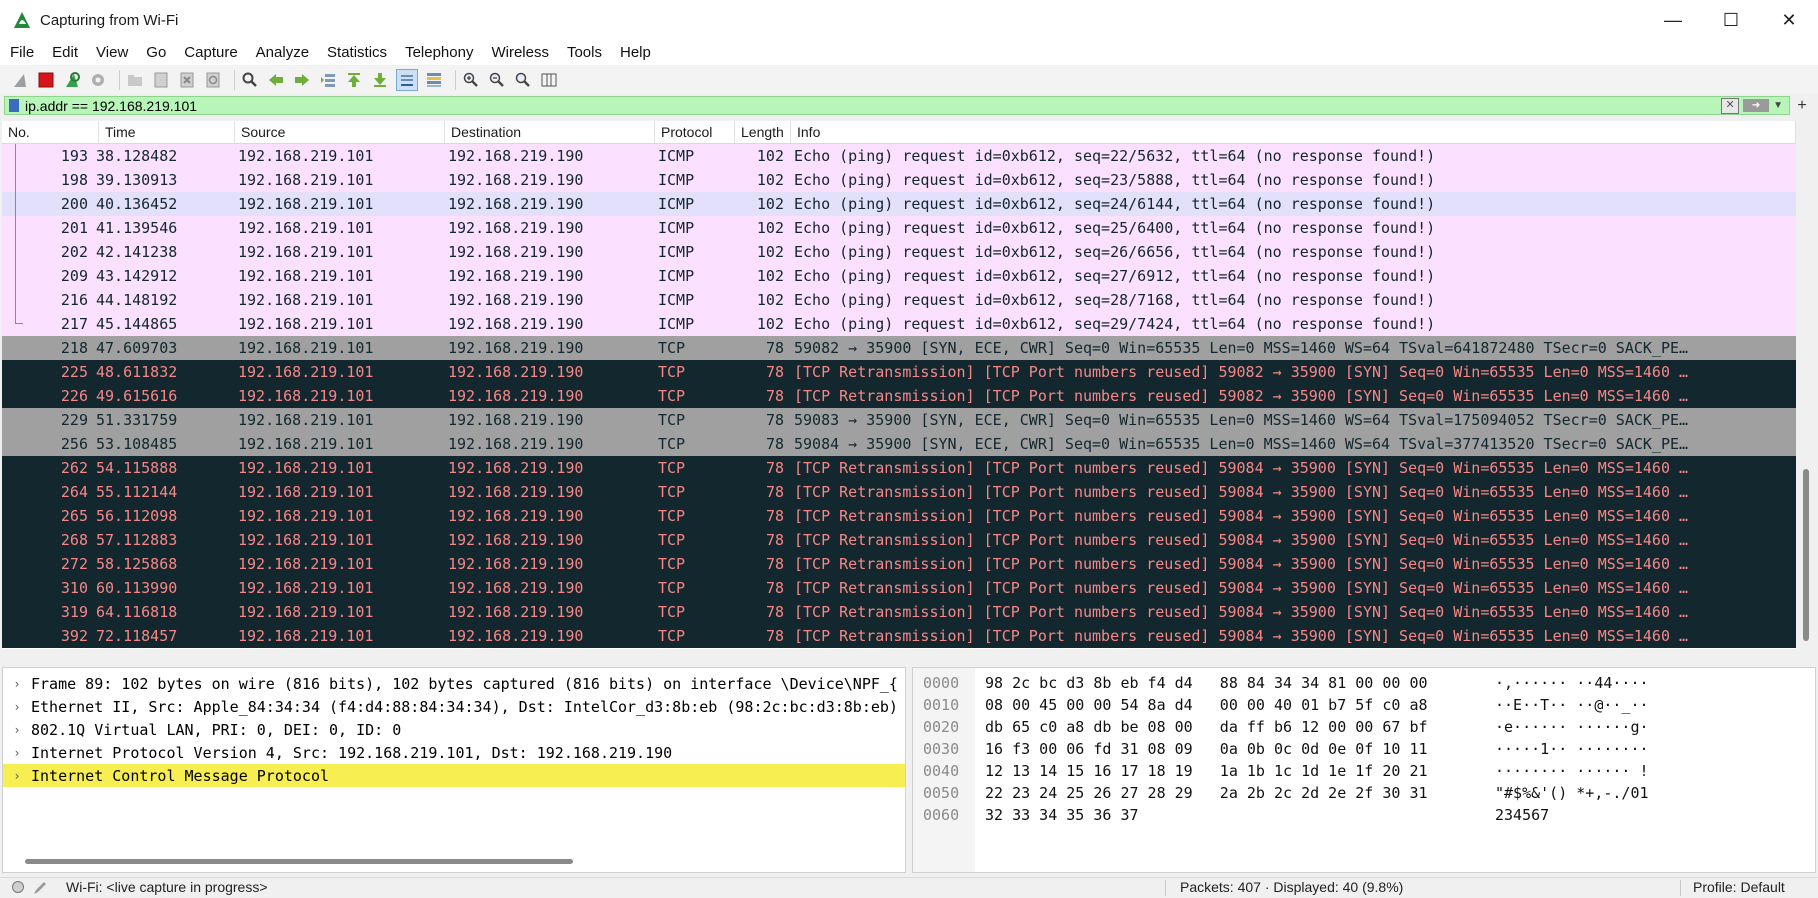 The width and height of the screenshot is (1818, 898). I want to click on menu-telephony: Telephony, so click(438, 52).